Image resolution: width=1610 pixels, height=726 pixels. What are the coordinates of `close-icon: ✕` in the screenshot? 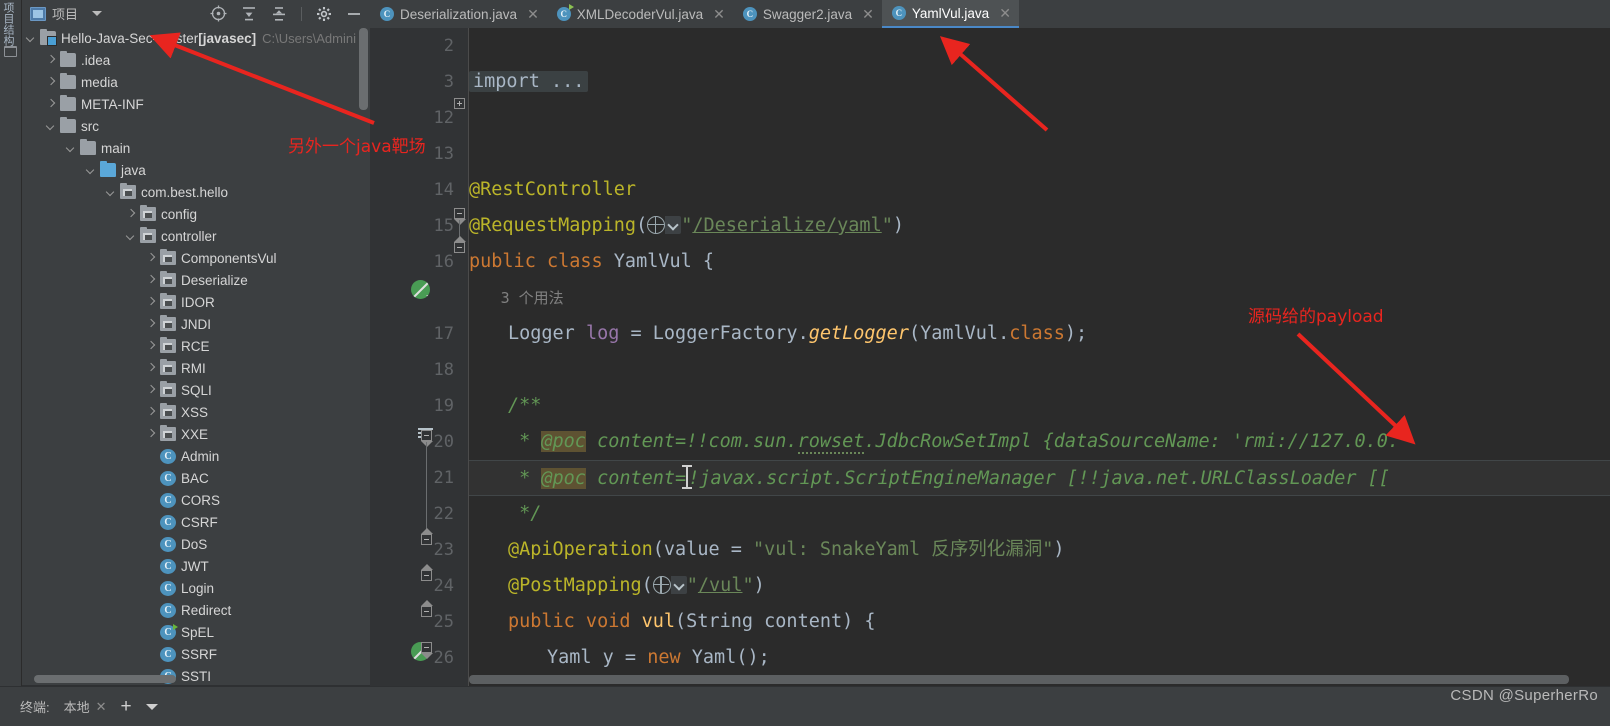 It's located at (101, 707).